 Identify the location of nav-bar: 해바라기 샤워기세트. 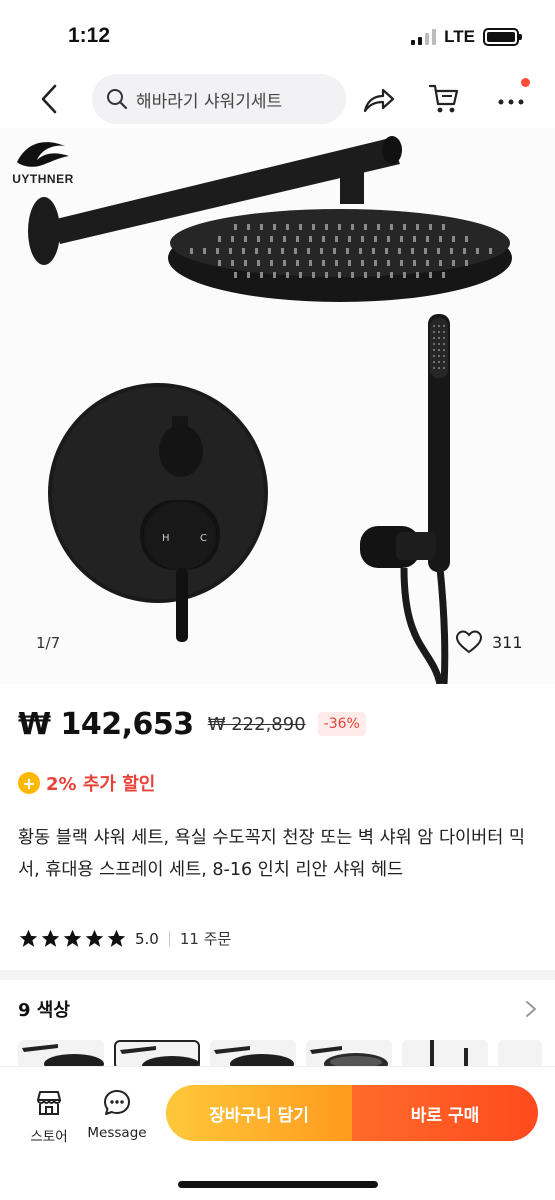
(277, 99).